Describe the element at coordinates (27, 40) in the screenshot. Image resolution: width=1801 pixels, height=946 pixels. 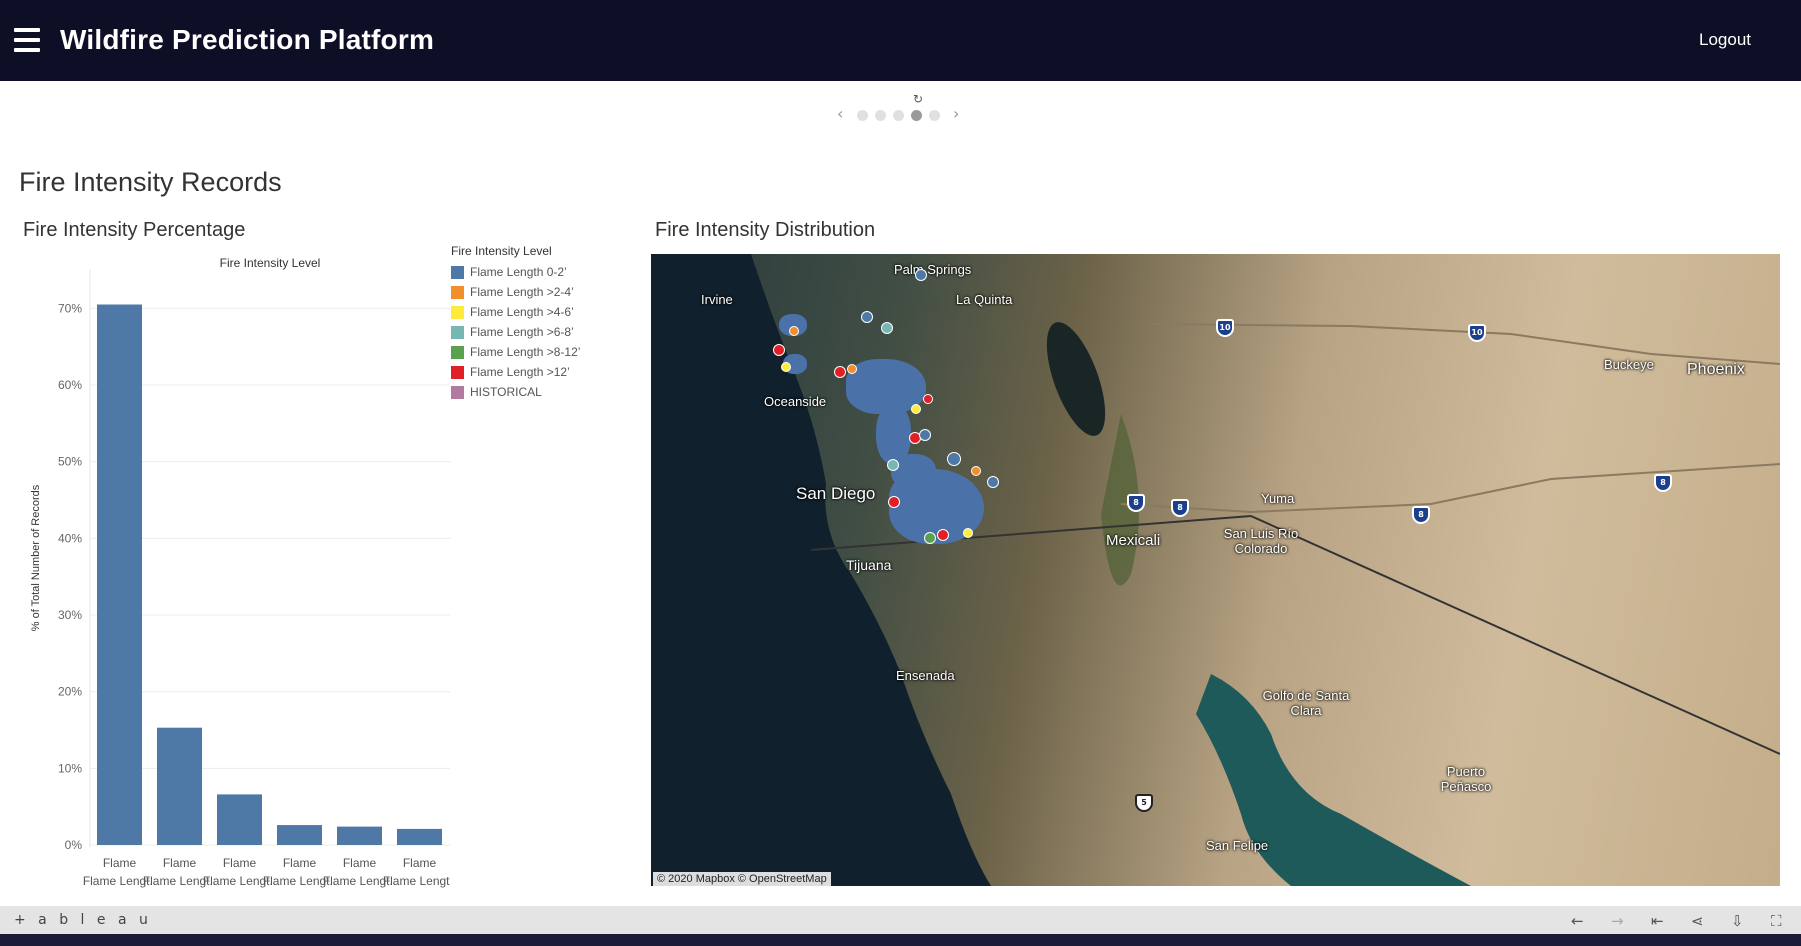
I see `hamburger-icon` at that location.